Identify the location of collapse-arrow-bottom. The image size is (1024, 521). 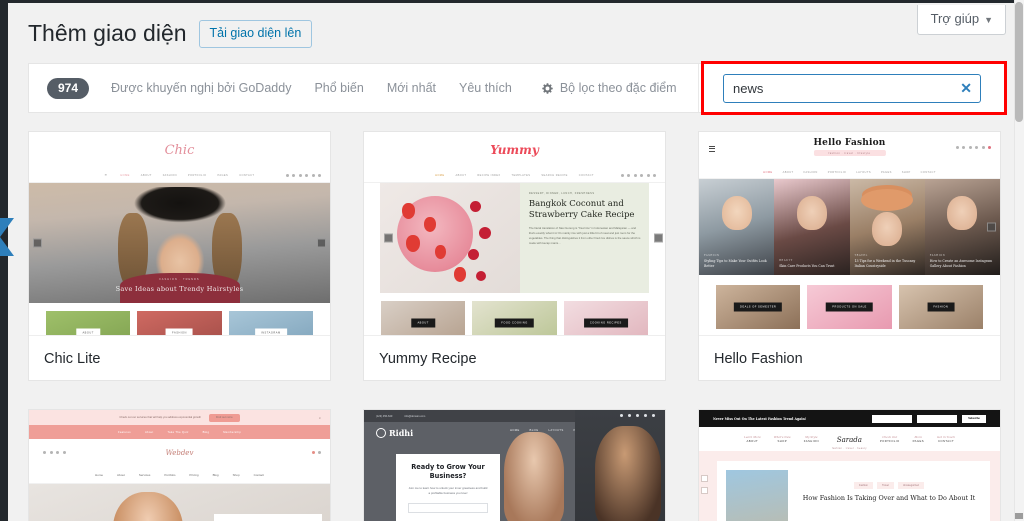
(7, 246).